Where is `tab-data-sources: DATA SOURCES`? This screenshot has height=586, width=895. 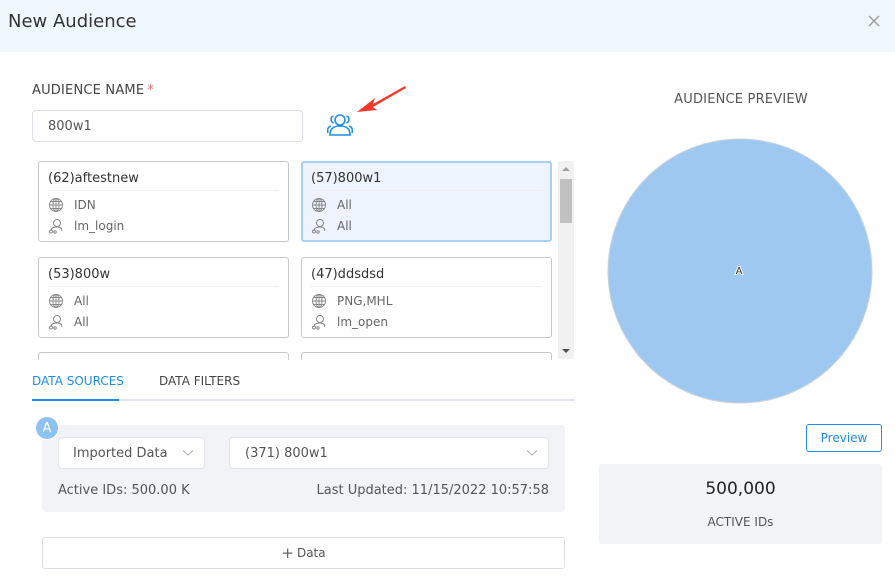
tab-data-sources: DATA SOURCES is located at coordinates (78, 381).